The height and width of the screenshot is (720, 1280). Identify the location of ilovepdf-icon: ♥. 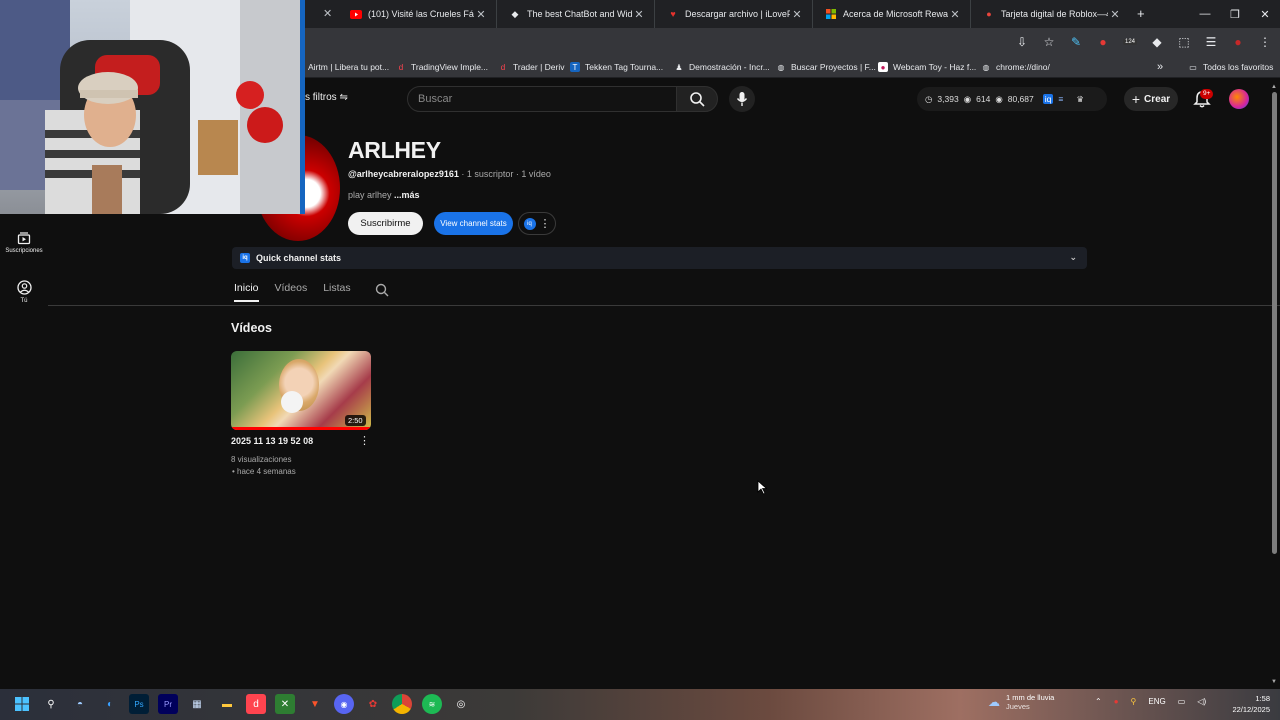
(673, 14).